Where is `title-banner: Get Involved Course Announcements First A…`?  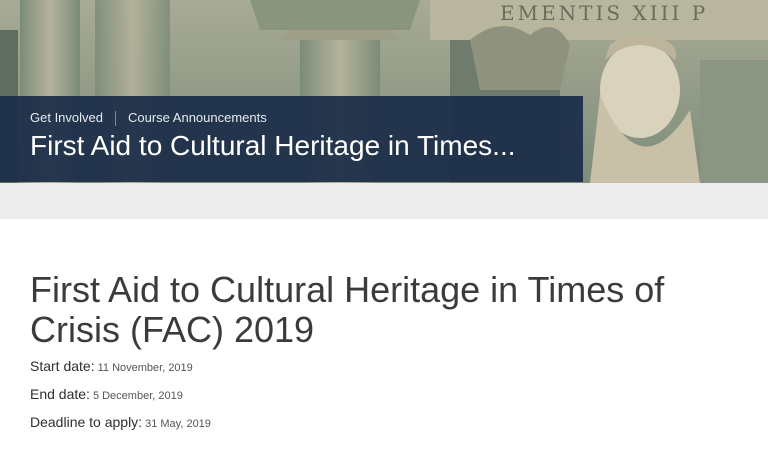
title-banner: Get Involved Course Announcements First A… is located at coordinates (291, 139).